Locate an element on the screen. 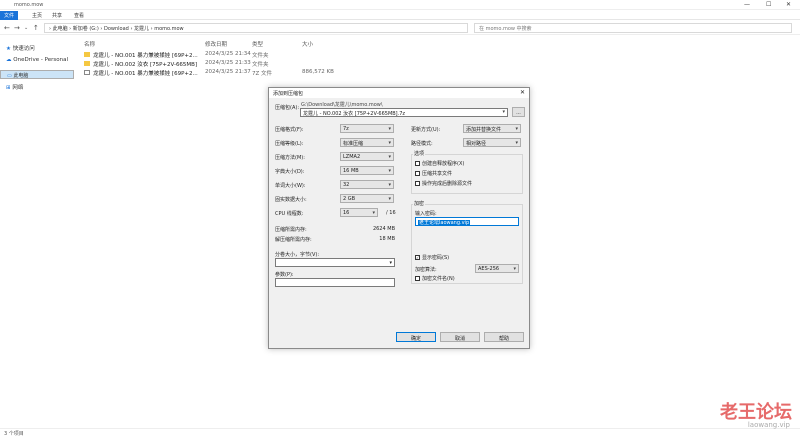  encrypt-names-checkbox: 加密文件名(N) is located at coordinates (435, 278).